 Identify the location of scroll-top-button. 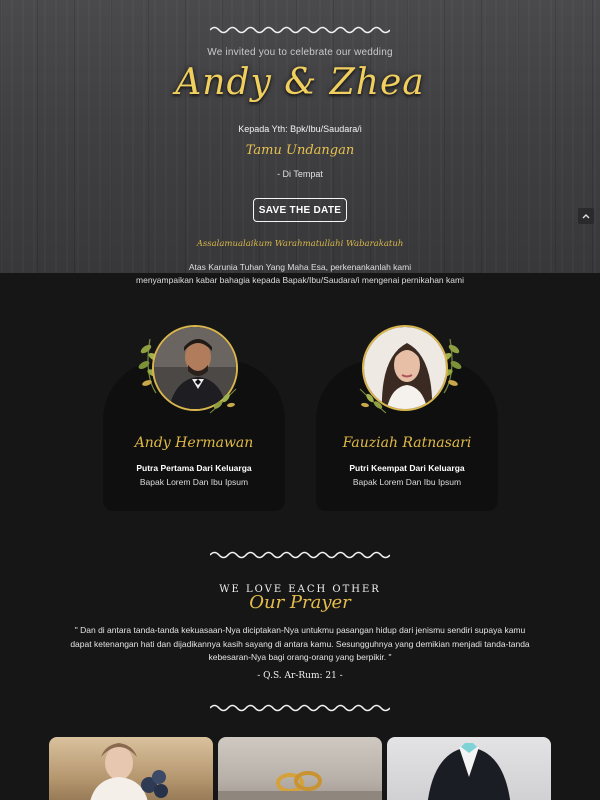
(586, 216).